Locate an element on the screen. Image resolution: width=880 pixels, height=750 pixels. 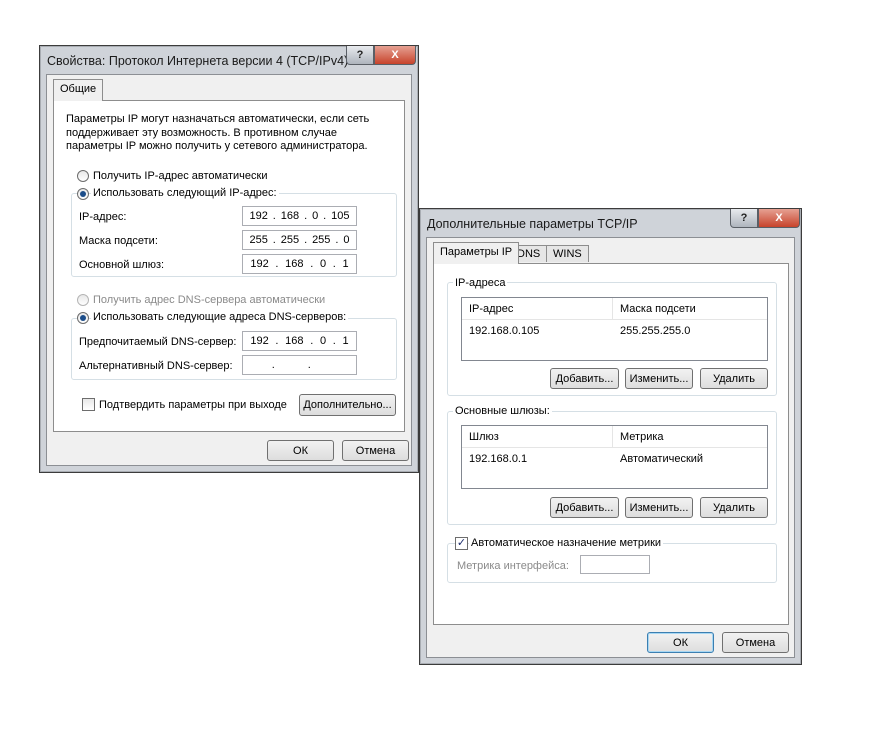
ip-col-header: IP-адрес is located at coordinates (491, 309).